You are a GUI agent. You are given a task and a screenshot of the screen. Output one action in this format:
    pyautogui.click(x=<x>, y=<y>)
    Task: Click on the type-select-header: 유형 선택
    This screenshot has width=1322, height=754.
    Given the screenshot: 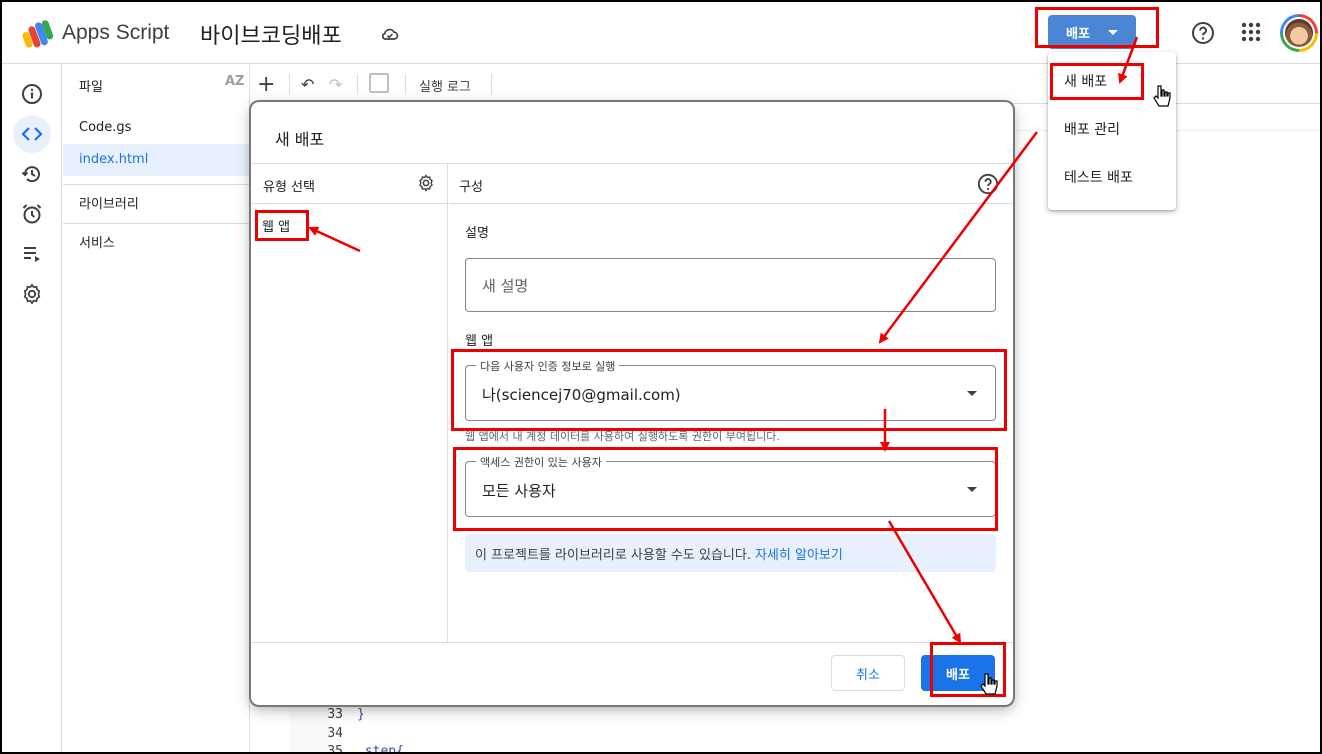 What is the action you would take?
    pyautogui.click(x=349, y=184)
    